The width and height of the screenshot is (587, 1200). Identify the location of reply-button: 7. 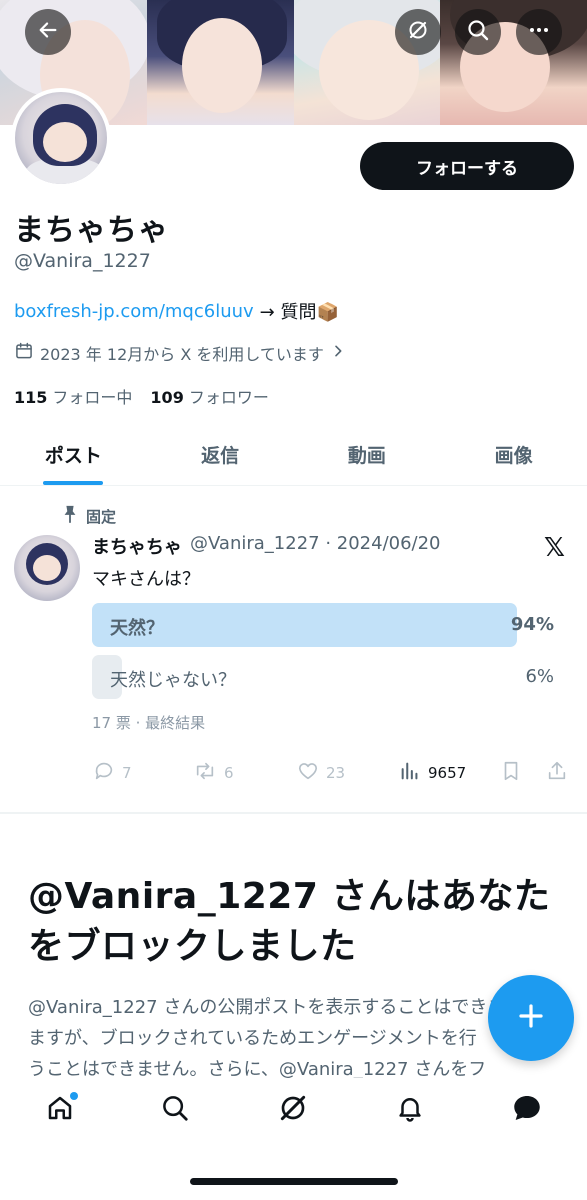
(112, 773).